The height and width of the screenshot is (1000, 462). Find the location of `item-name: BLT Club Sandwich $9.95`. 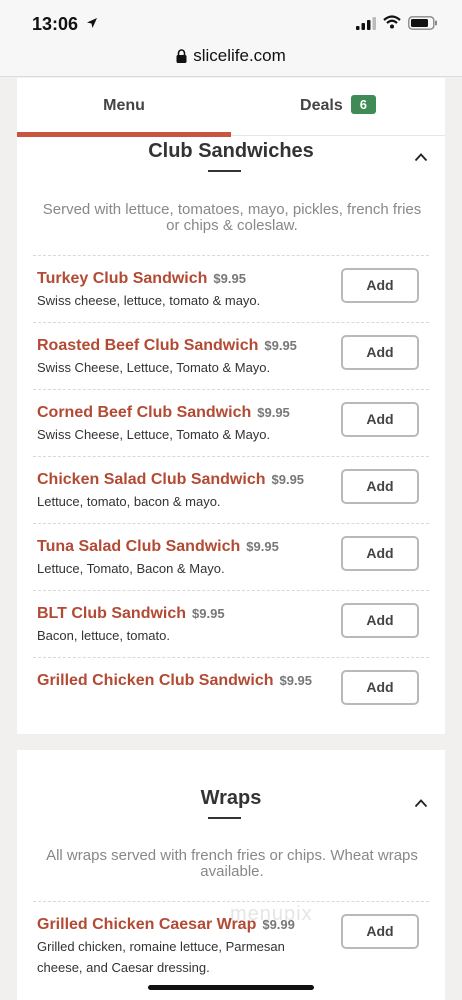

item-name: BLT Club Sandwich $9.95 is located at coordinates (131, 614).